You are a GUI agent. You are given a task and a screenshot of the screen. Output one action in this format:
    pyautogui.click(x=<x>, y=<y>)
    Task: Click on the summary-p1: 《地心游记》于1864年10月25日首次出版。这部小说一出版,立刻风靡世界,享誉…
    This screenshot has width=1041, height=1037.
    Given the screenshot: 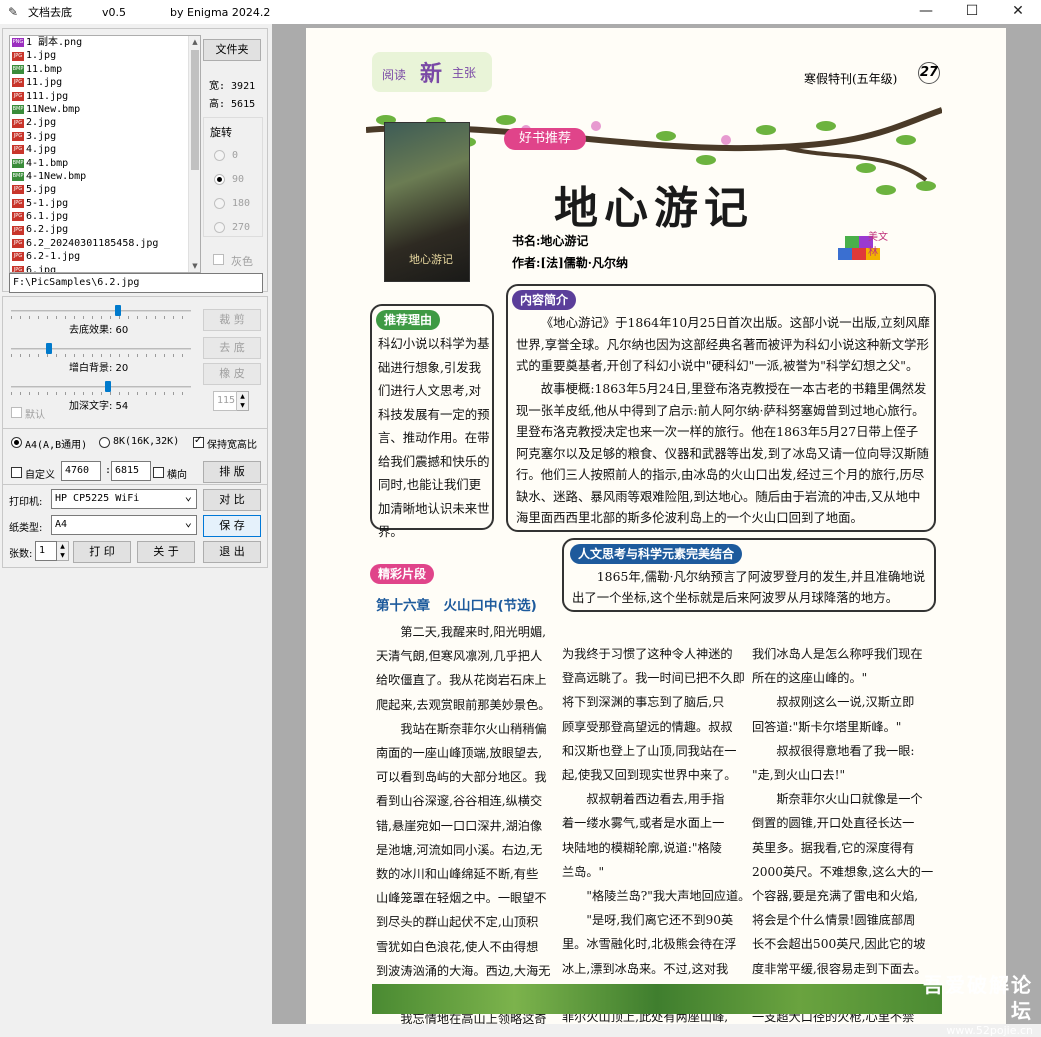 What is the action you would take?
    pyautogui.click(x=723, y=344)
    